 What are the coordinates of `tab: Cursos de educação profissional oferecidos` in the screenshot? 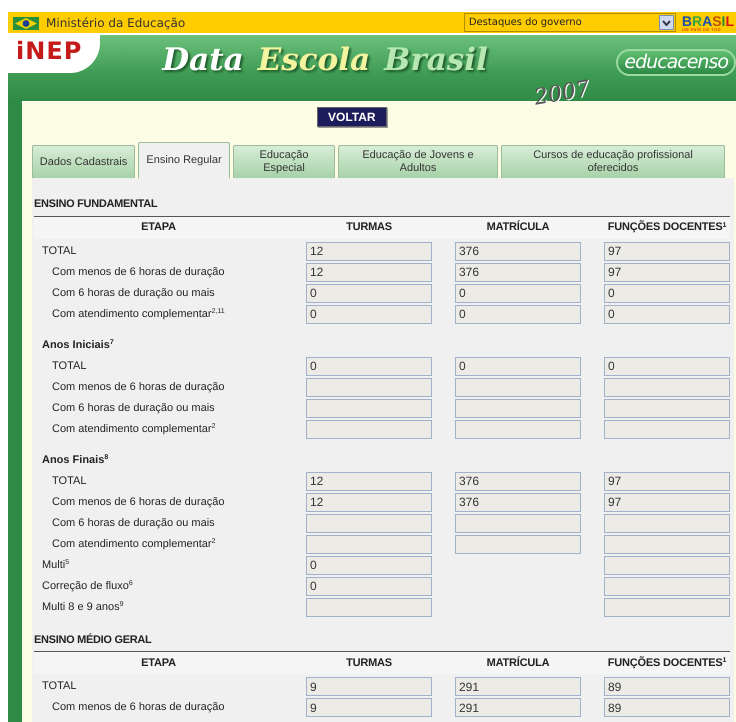 It's located at (613, 161).